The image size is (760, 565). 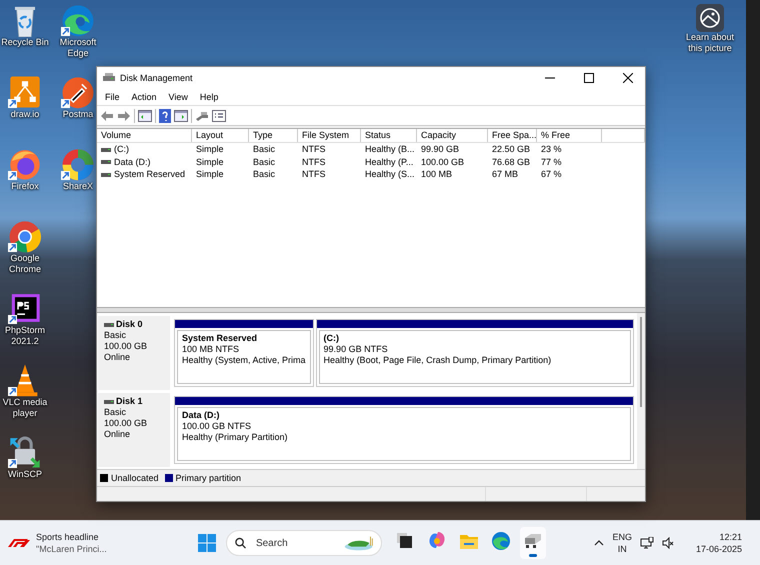 I want to click on flowchart-icon, so click(x=25, y=92).